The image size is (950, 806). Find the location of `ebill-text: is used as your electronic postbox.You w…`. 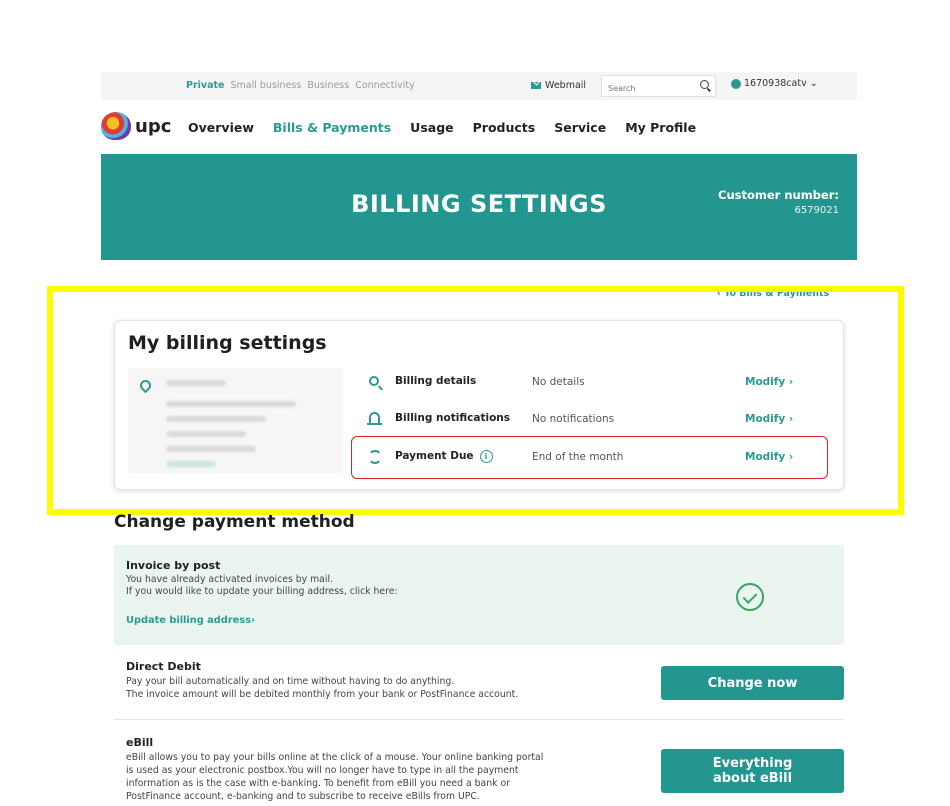

ebill-text: is used as your electronic postbox.You w… is located at coordinates (322, 770).